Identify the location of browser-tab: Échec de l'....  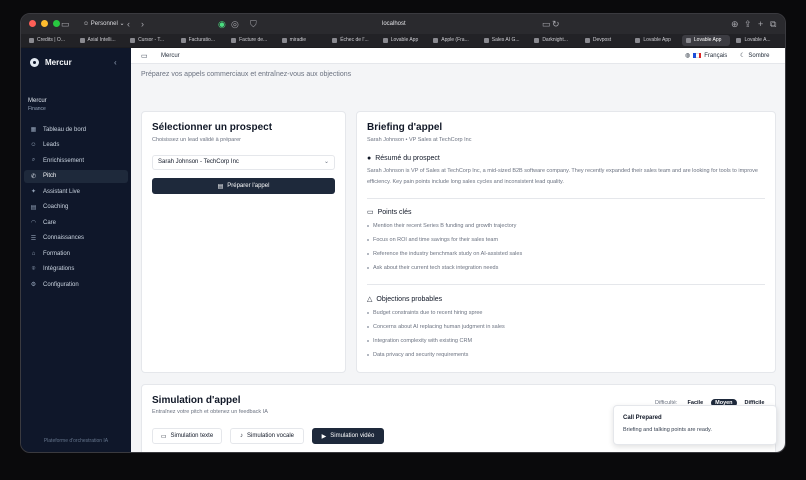
(352, 40).